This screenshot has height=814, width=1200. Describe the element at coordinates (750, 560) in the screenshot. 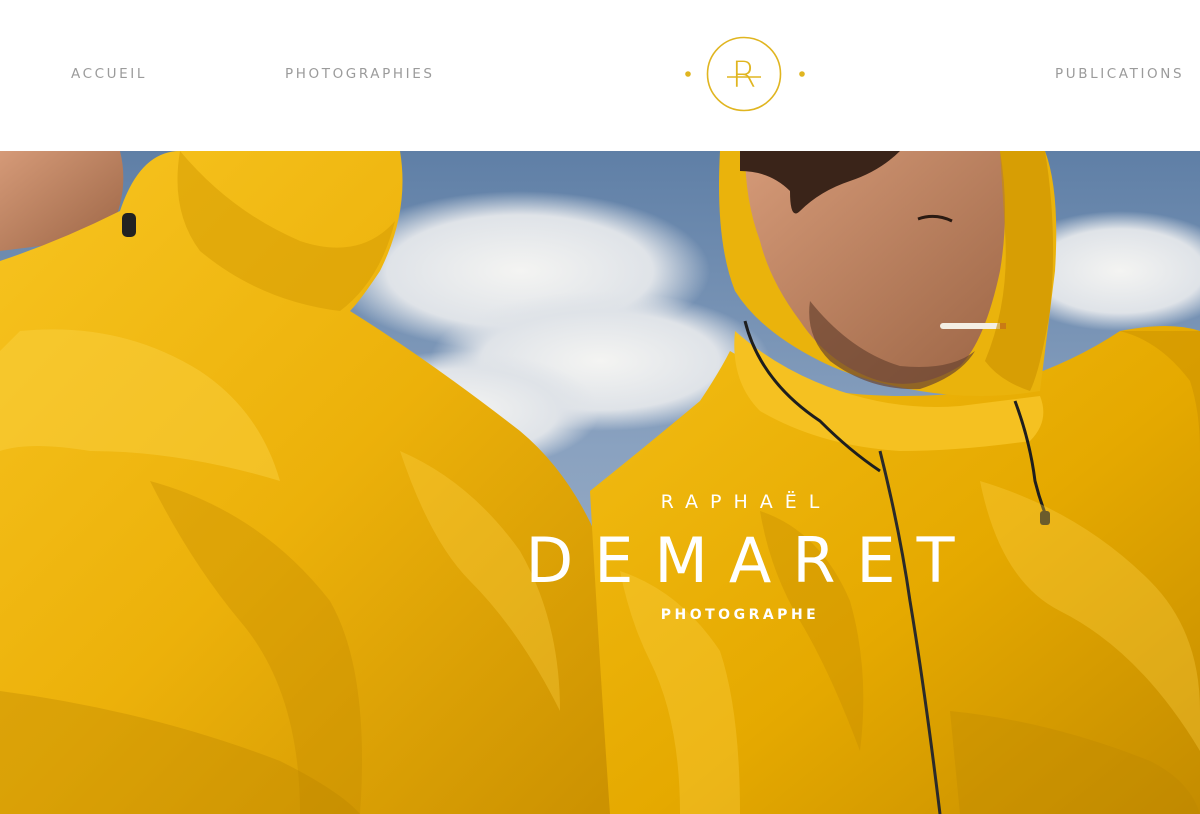

I see `hero-last-name: DEMARET` at that location.